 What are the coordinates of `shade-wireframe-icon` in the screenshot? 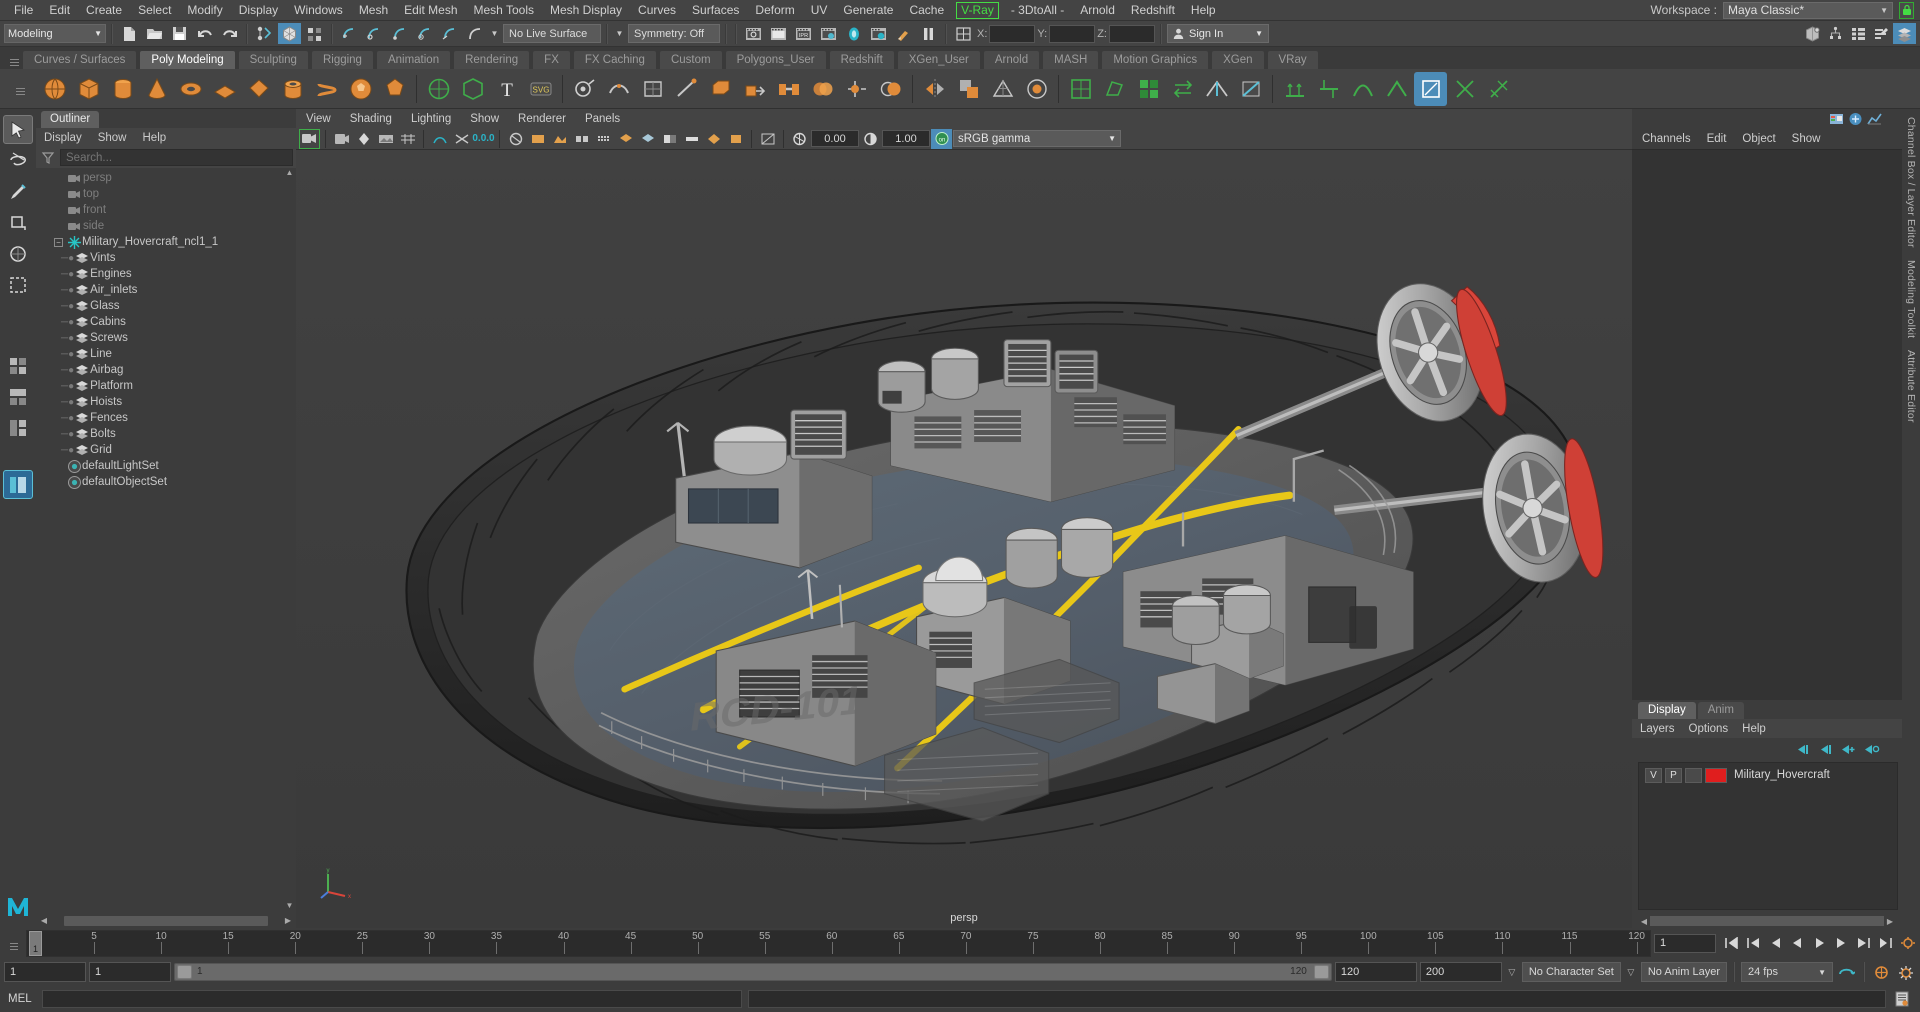 It's located at (581, 139).